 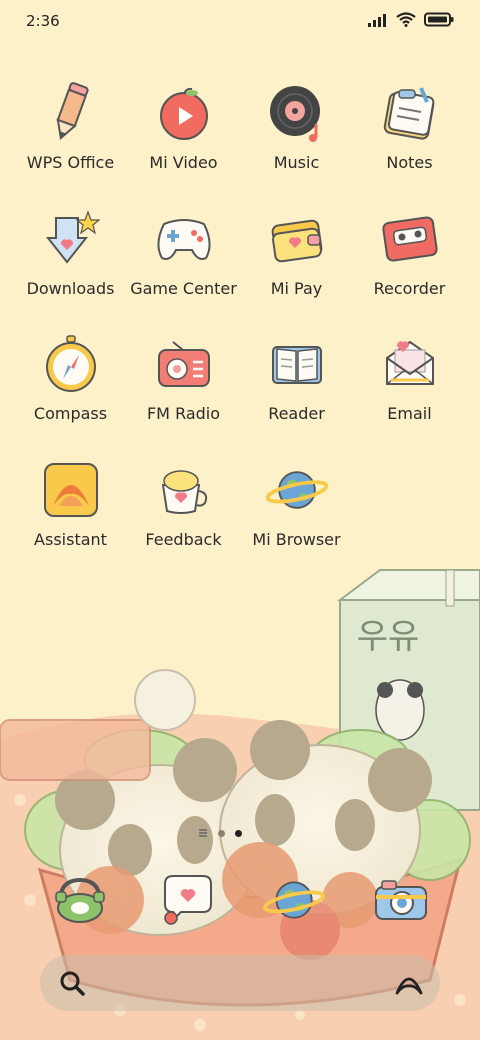 I want to click on page-dot-inactive, so click(x=221, y=833).